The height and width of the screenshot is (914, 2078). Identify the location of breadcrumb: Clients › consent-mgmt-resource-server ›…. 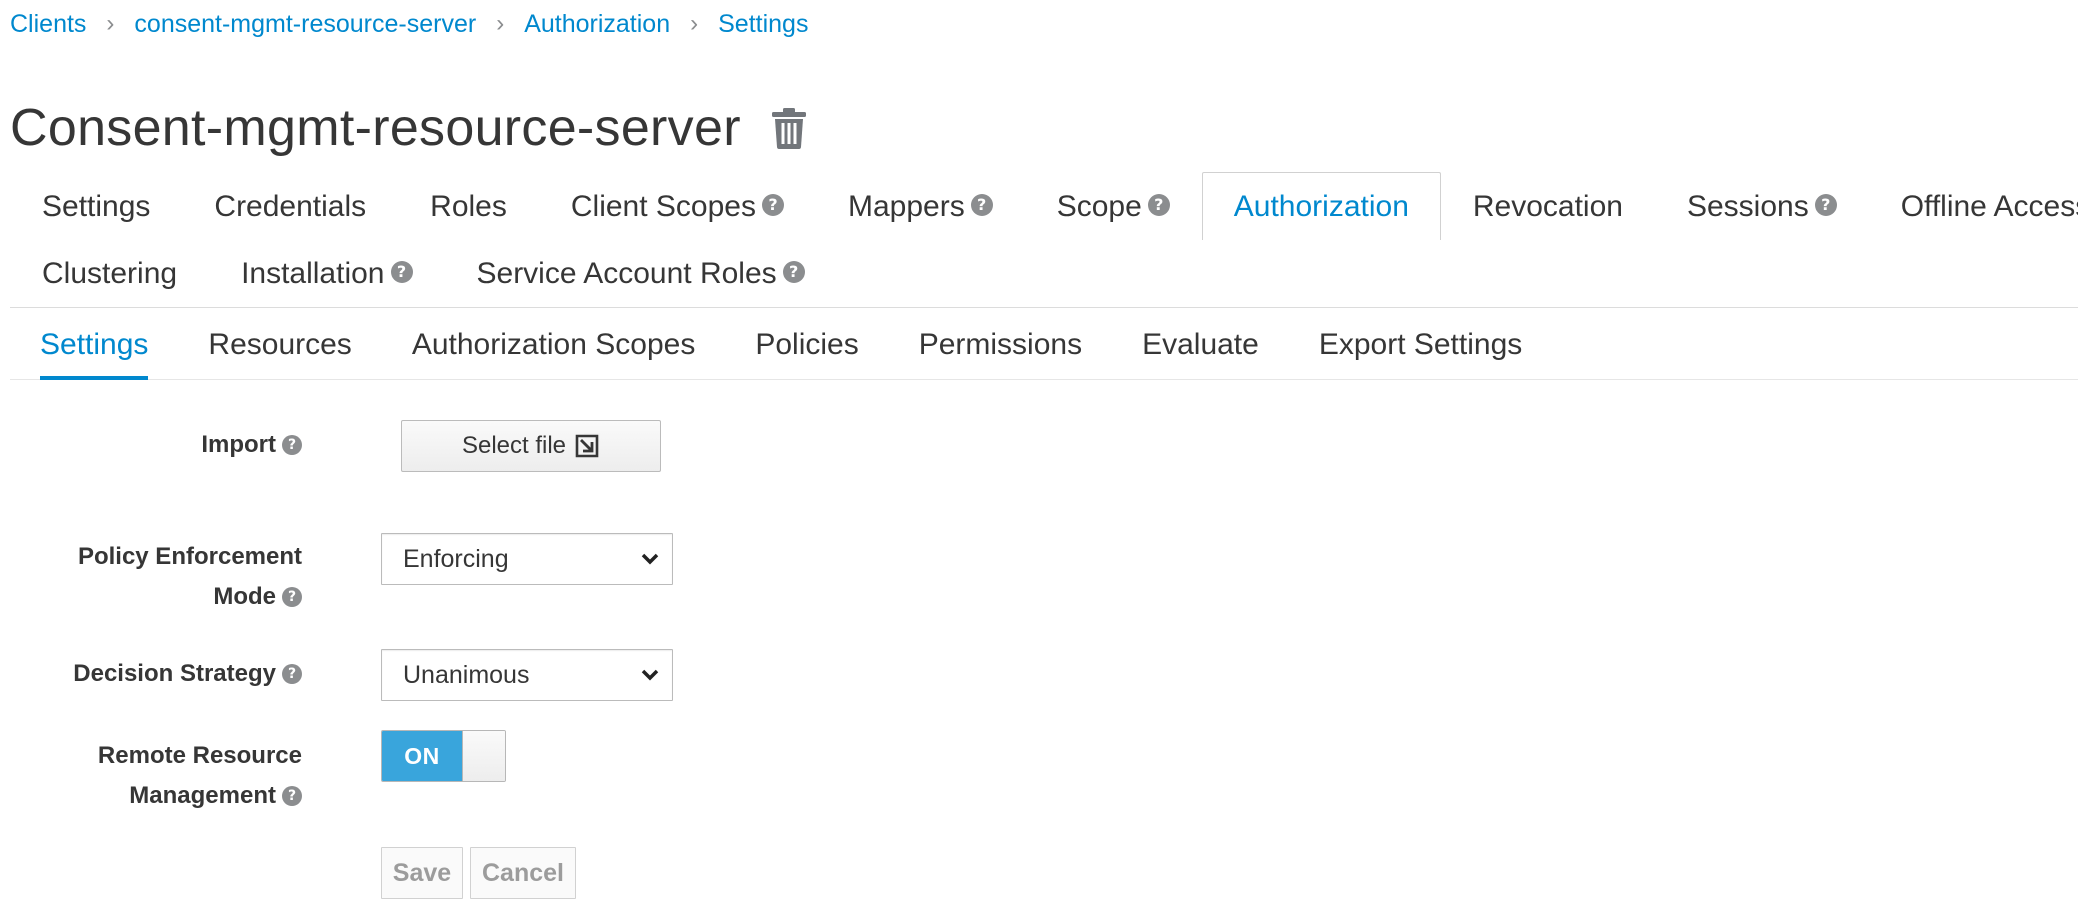
(409, 24).